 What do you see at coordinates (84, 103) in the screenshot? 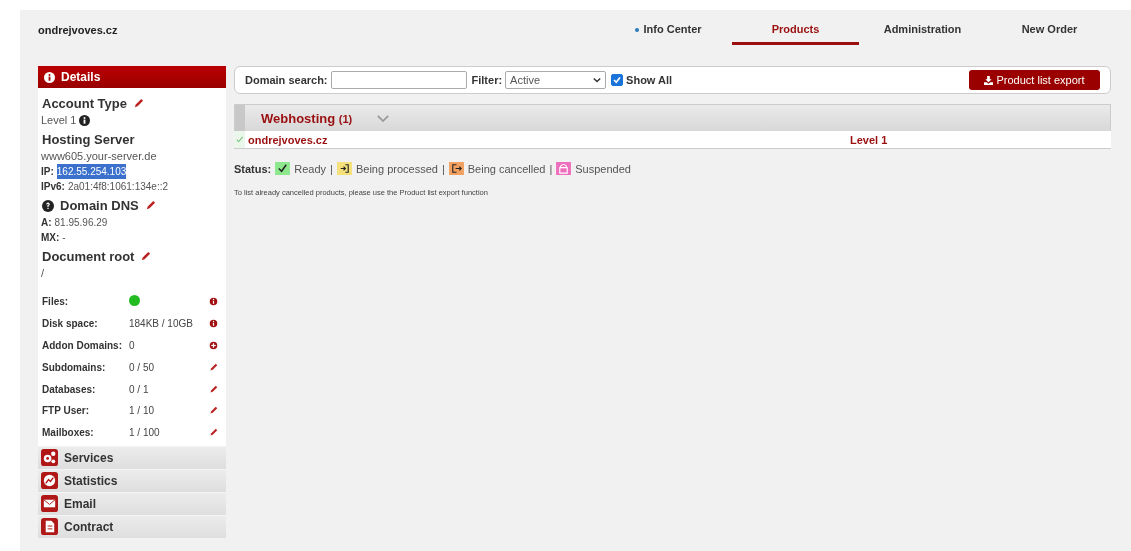
I see `account-type-heading: Account Type` at bounding box center [84, 103].